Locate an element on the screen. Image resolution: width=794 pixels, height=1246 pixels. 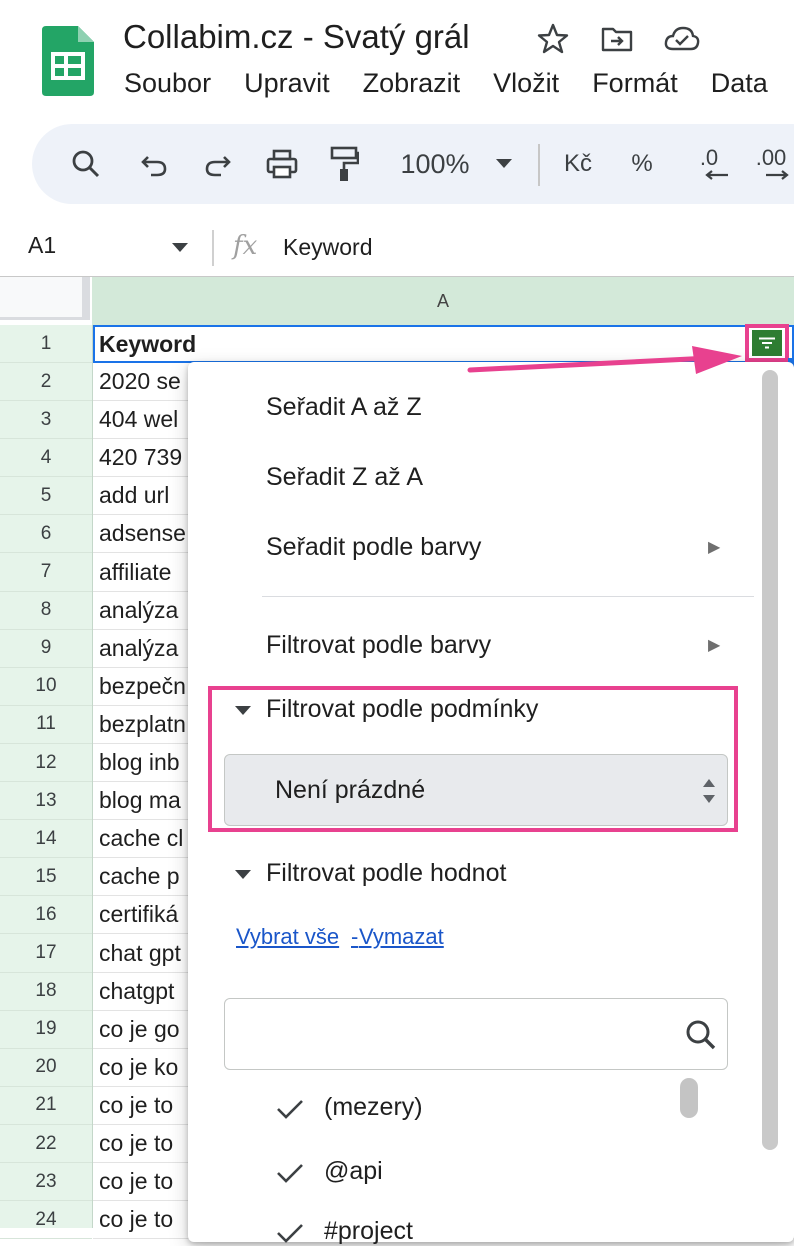
row-header: 9 is located at coordinates (46, 649).